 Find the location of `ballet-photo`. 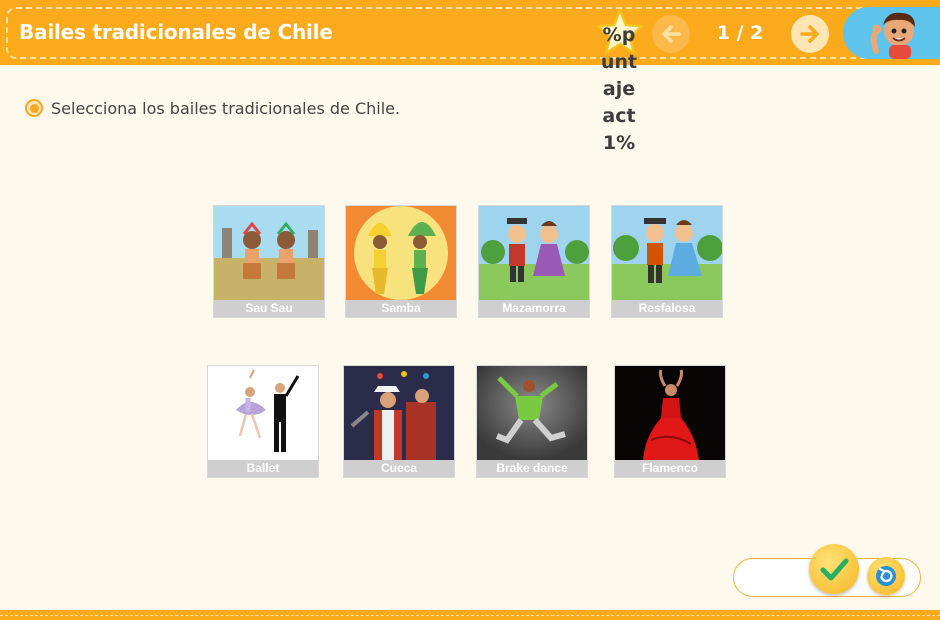

ballet-photo is located at coordinates (263, 413).